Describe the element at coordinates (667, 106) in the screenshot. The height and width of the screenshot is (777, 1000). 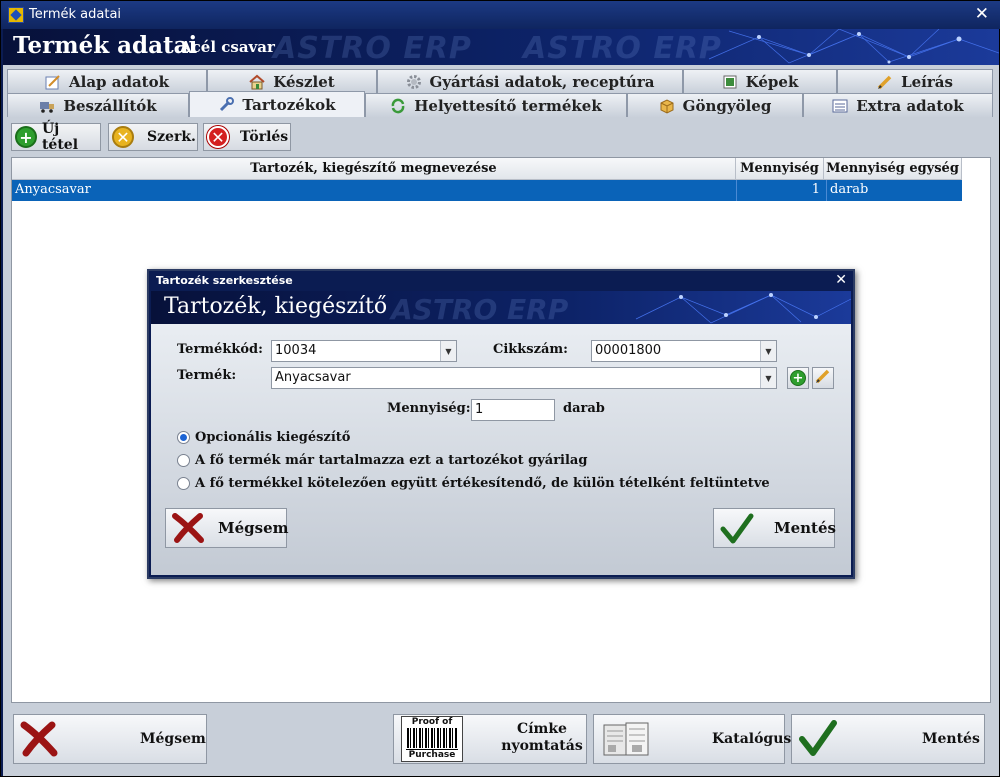
I see `box-icon` at that location.